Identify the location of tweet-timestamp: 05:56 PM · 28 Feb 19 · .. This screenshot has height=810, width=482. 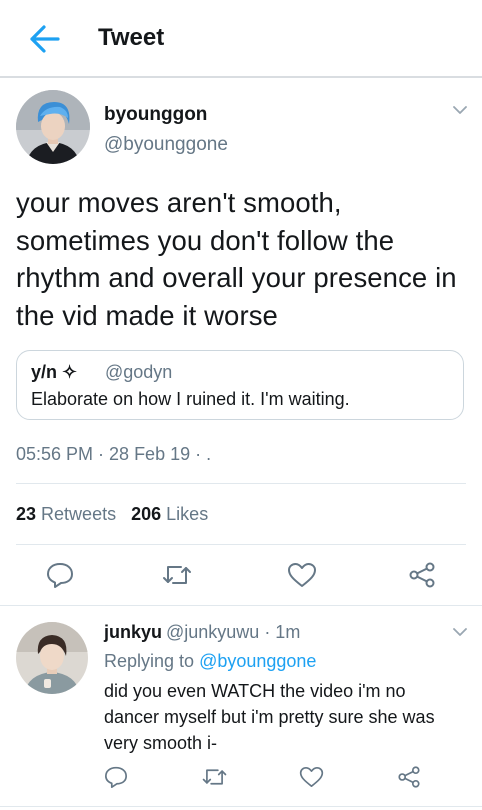
(114, 454).